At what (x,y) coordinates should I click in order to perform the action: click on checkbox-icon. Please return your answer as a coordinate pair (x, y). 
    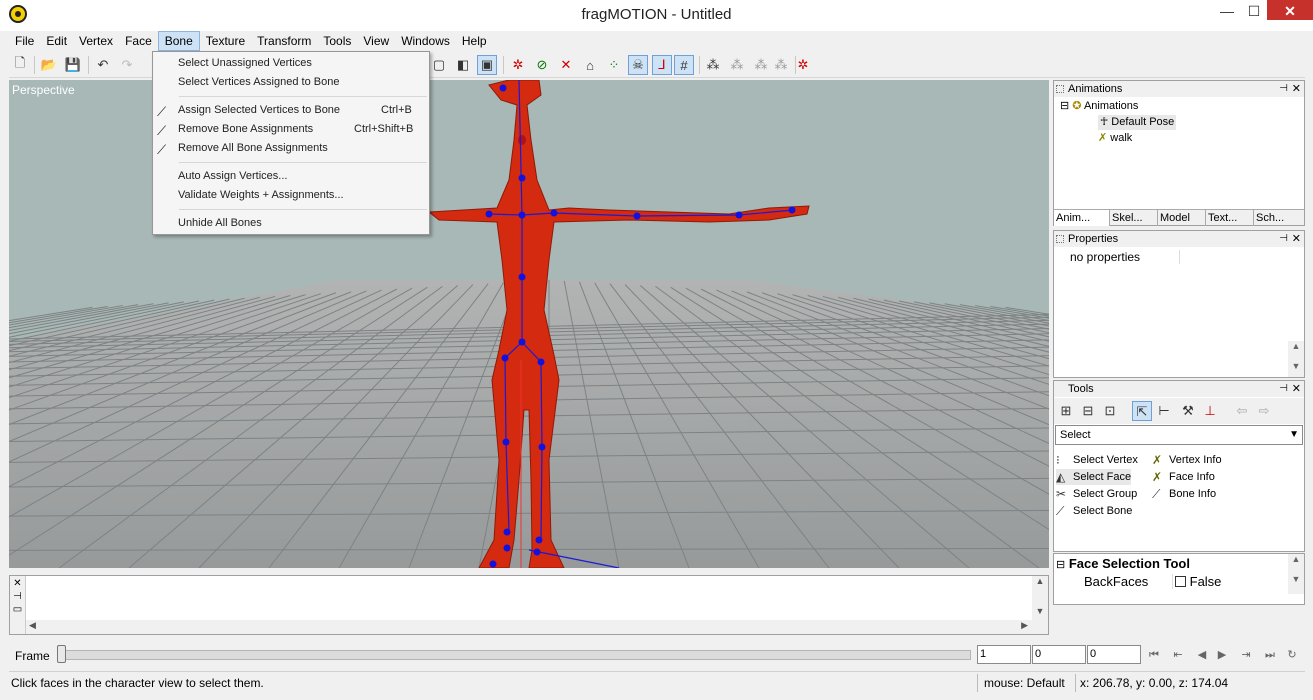
    Looking at the image, I should click on (1180, 581).